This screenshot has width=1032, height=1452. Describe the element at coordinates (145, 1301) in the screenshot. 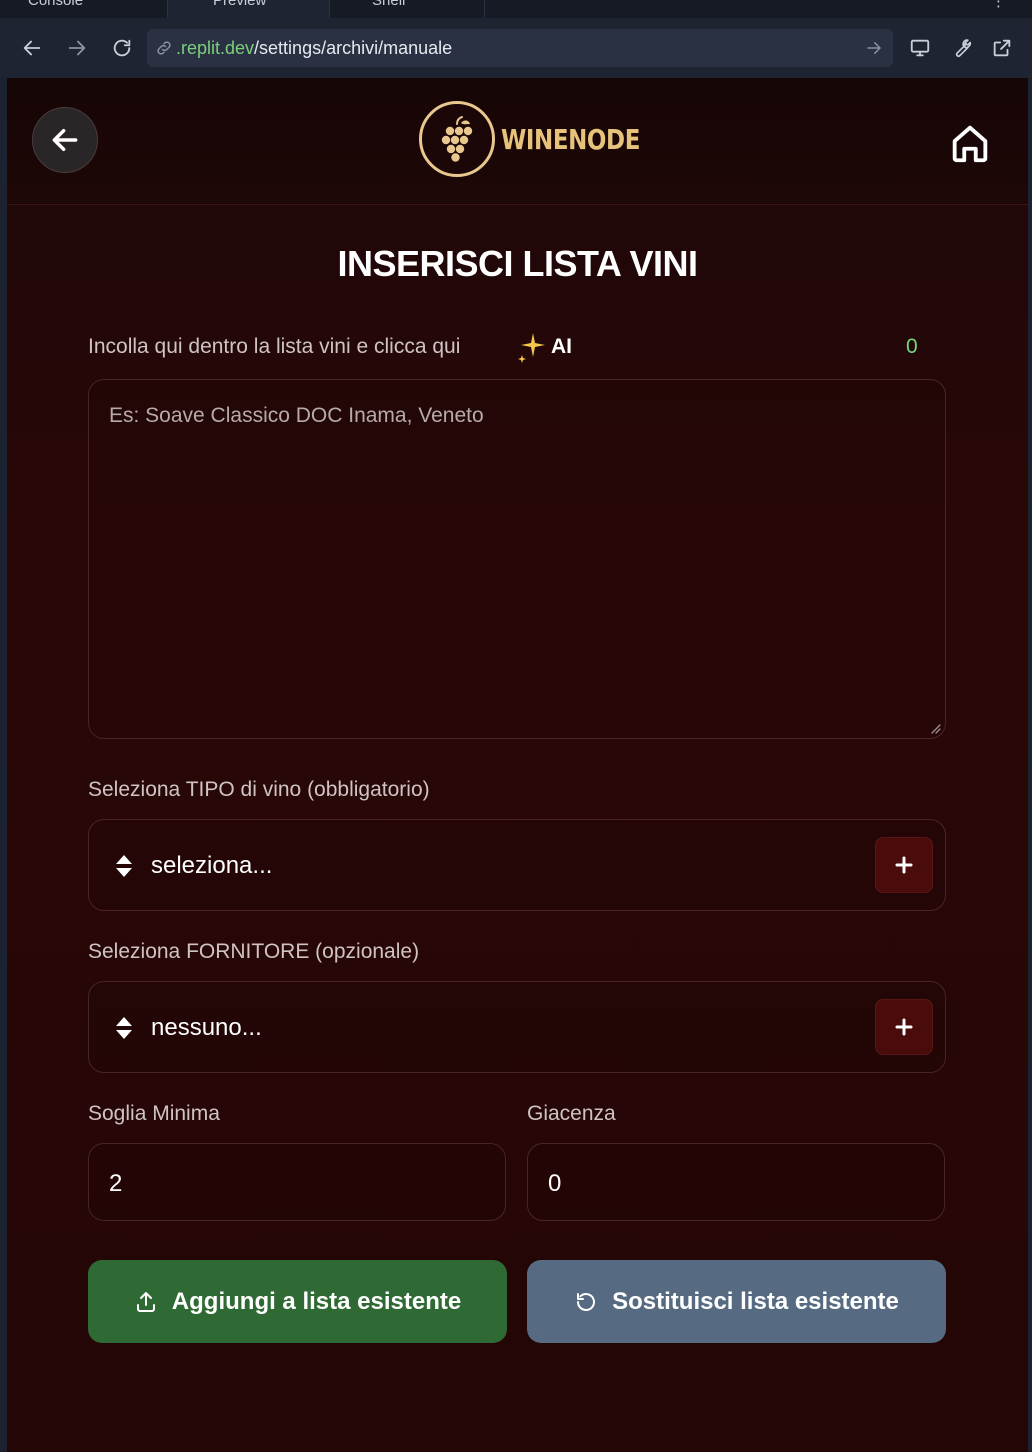

I see `upload-icon` at that location.